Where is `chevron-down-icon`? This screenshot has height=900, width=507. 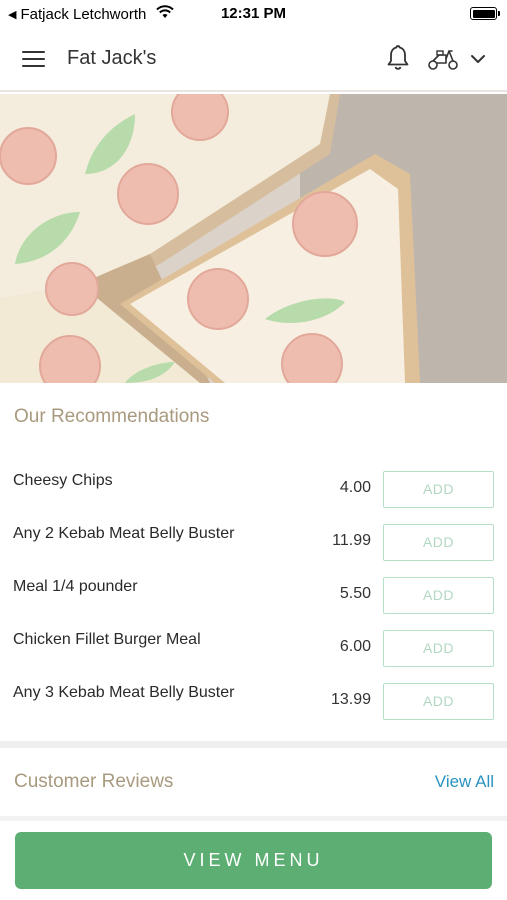 chevron-down-icon is located at coordinates (478, 58).